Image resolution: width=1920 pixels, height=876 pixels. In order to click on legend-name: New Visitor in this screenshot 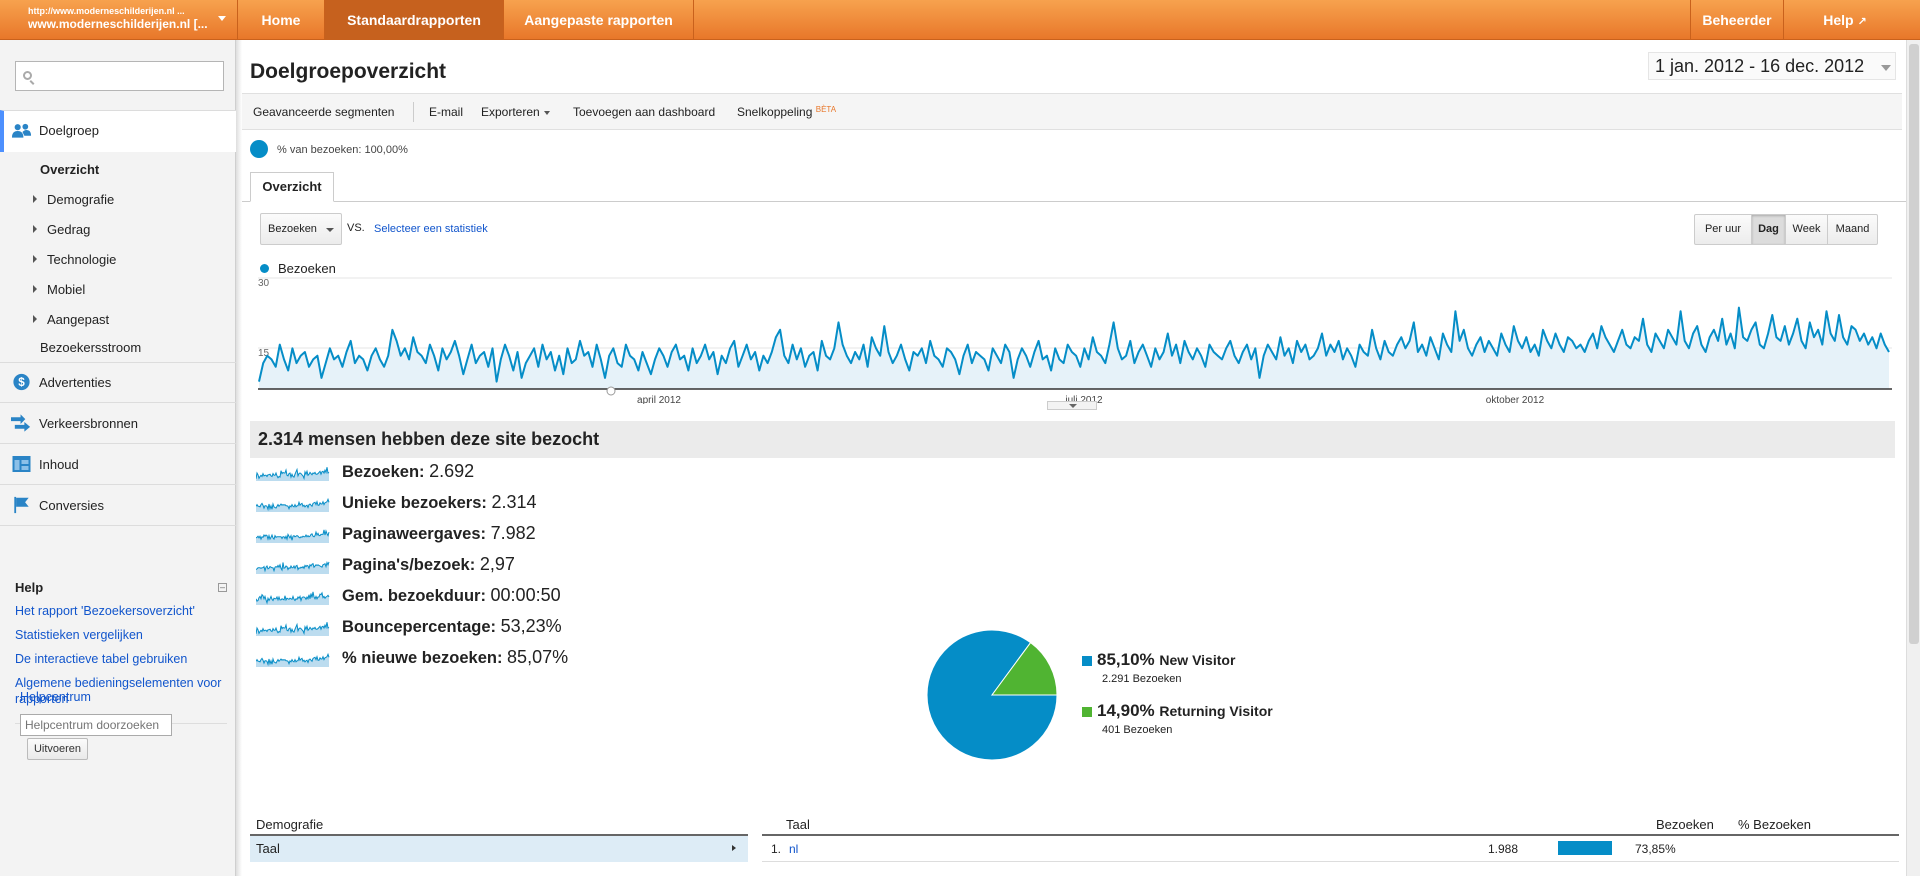, I will do `click(1197, 660)`.